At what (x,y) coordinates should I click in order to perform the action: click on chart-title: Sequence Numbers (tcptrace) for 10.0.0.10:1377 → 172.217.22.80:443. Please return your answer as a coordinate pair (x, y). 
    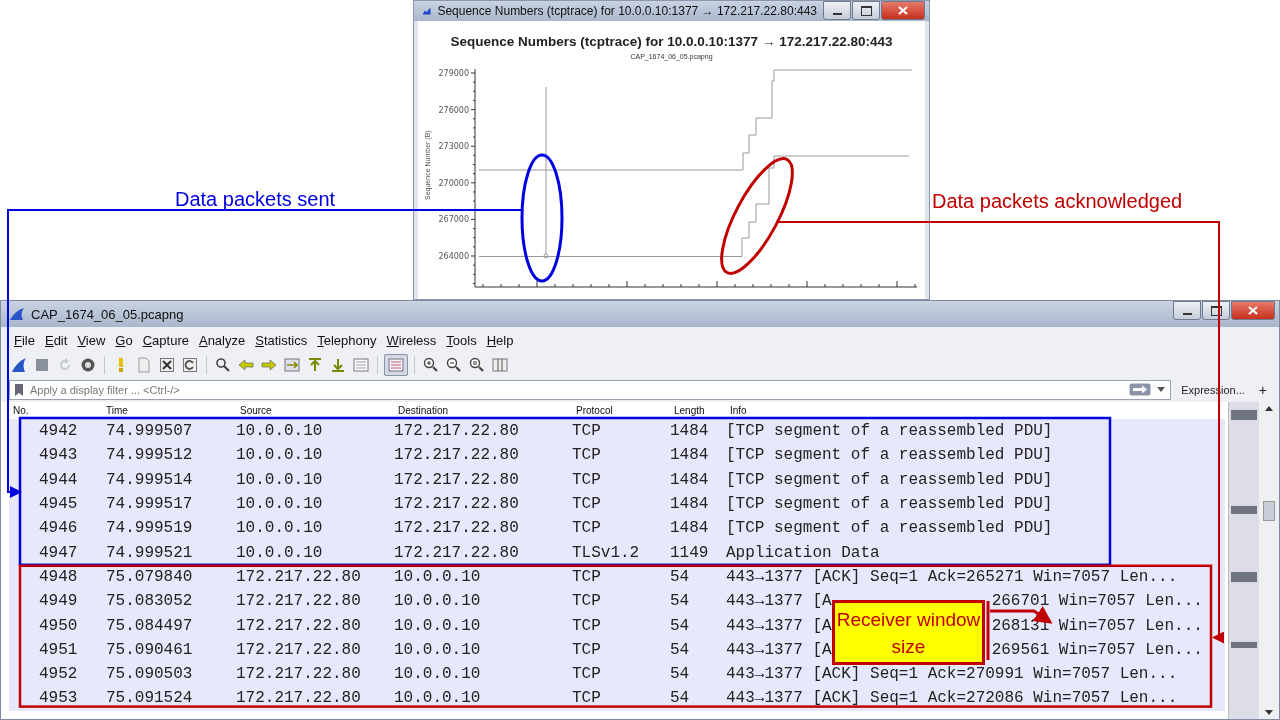
    Looking at the image, I should click on (671, 41).